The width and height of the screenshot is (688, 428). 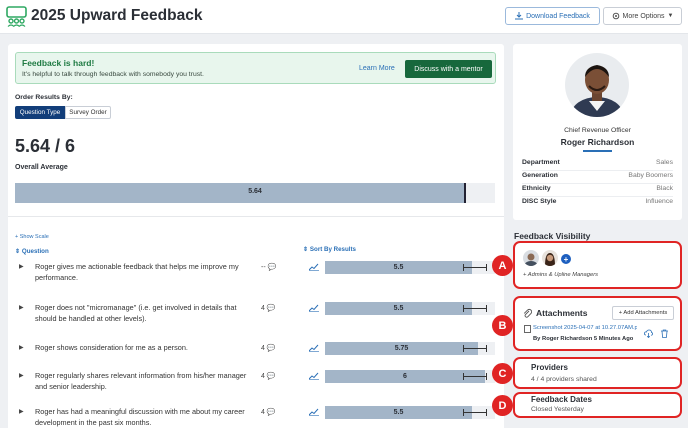 I want to click on sort-icon: ⇕, so click(x=306, y=249).